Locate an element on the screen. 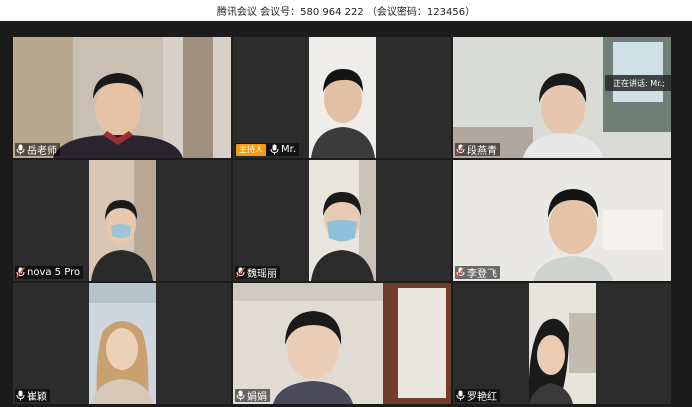  meeting-title: 腾讯会议 会议号：580 964 222 （会议密码：123456） is located at coordinates (346, 12).